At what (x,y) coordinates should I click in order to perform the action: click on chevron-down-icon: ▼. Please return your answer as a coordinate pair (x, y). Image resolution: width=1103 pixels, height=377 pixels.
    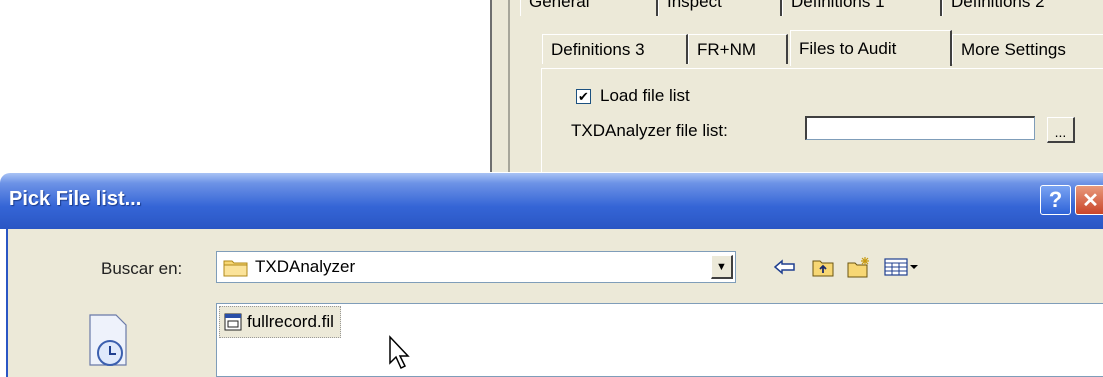
    Looking at the image, I should click on (722, 267).